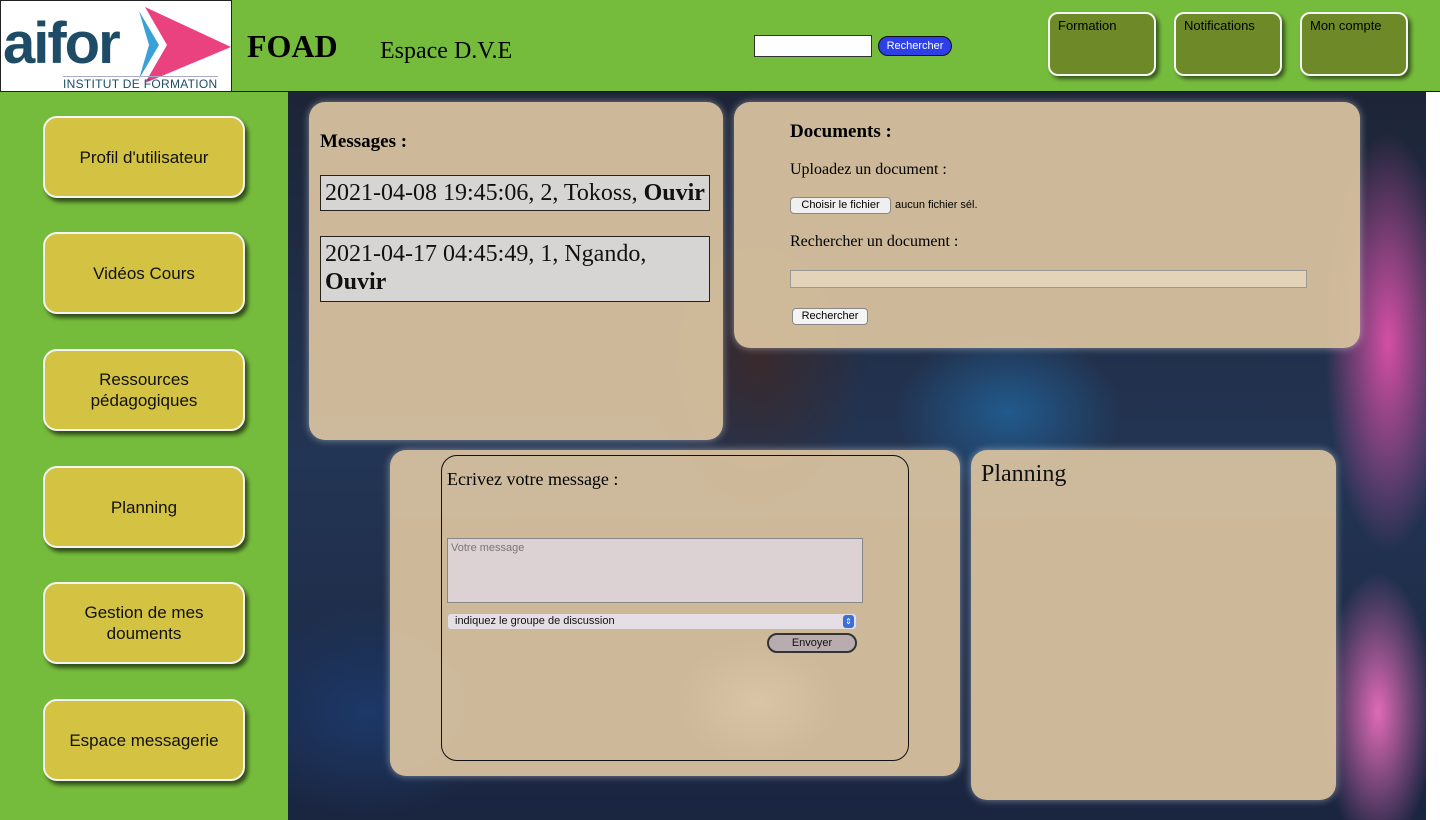 This screenshot has width=1440, height=820. Describe the element at coordinates (813, 46) in the screenshot. I see `header-search-input` at that location.